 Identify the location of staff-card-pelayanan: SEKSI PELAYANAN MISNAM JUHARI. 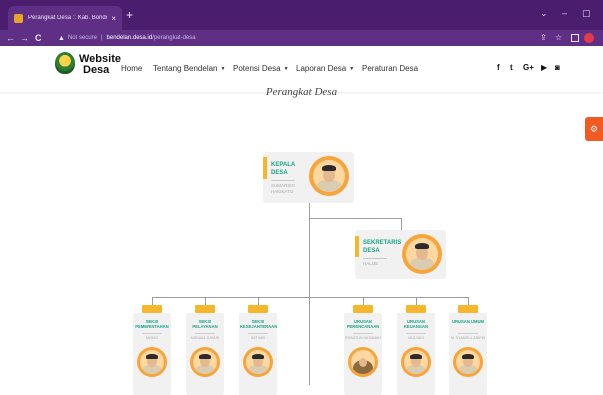
(205, 350).